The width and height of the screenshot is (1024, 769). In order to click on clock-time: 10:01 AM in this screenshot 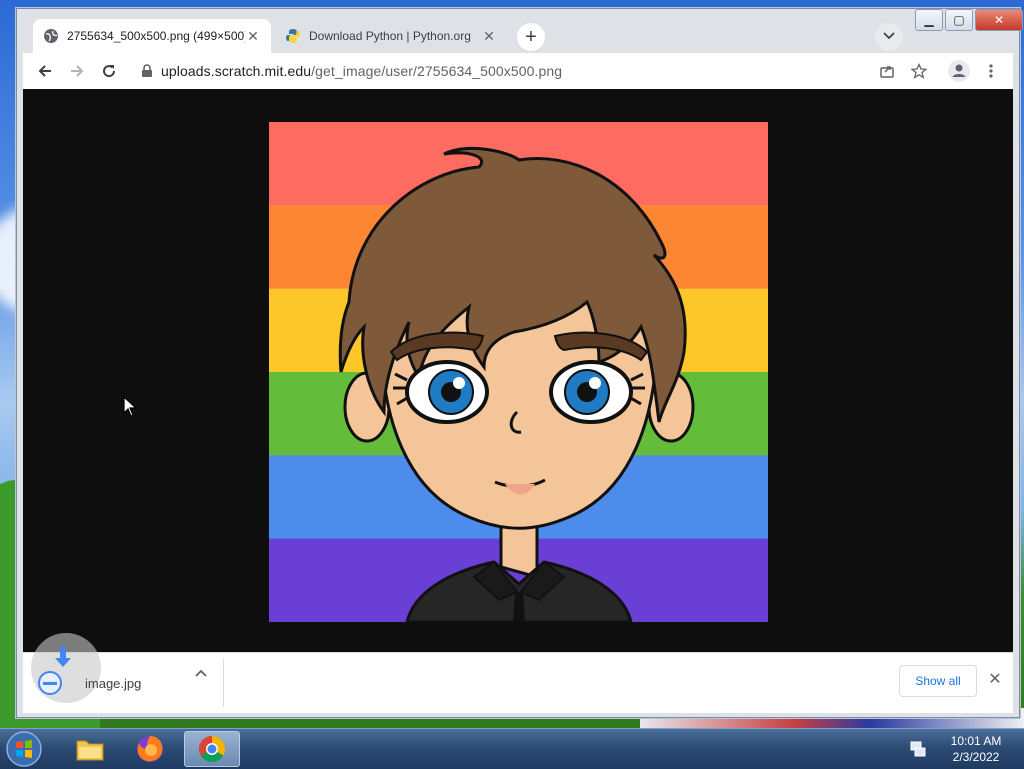, I will do `click(976, 741)`.